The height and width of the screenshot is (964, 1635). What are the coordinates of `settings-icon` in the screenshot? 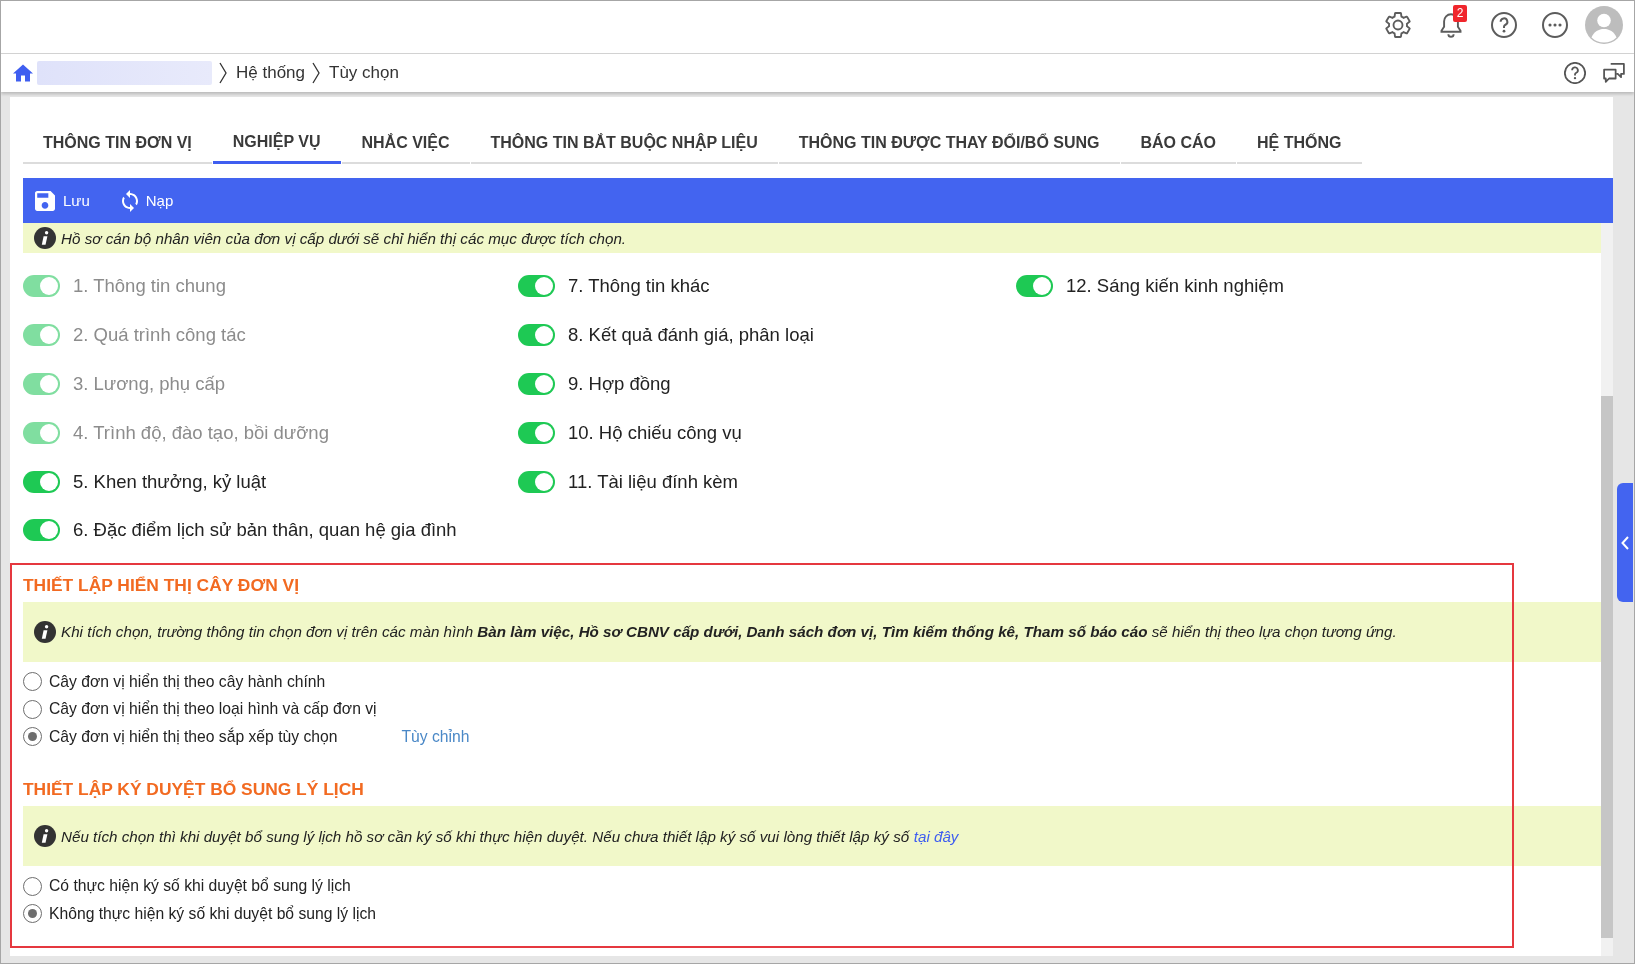 It's located at (1398, 25).